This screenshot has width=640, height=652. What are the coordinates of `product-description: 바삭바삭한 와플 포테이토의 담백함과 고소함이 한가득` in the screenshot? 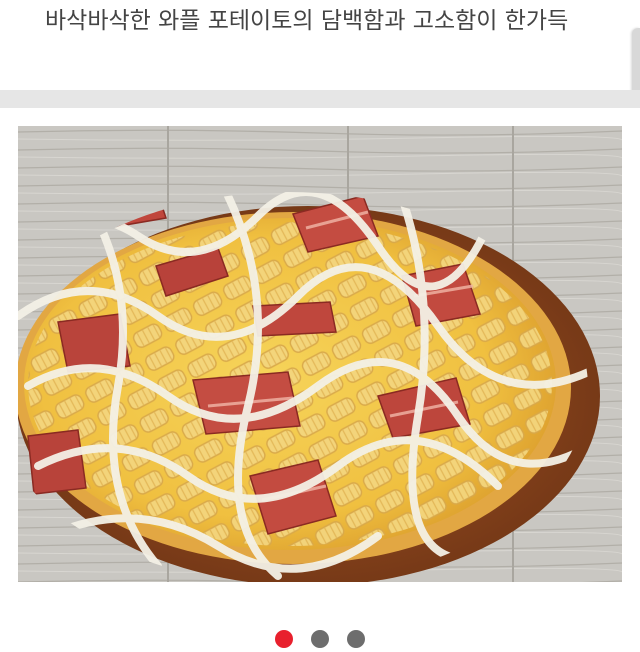 It's located at (307, 21).